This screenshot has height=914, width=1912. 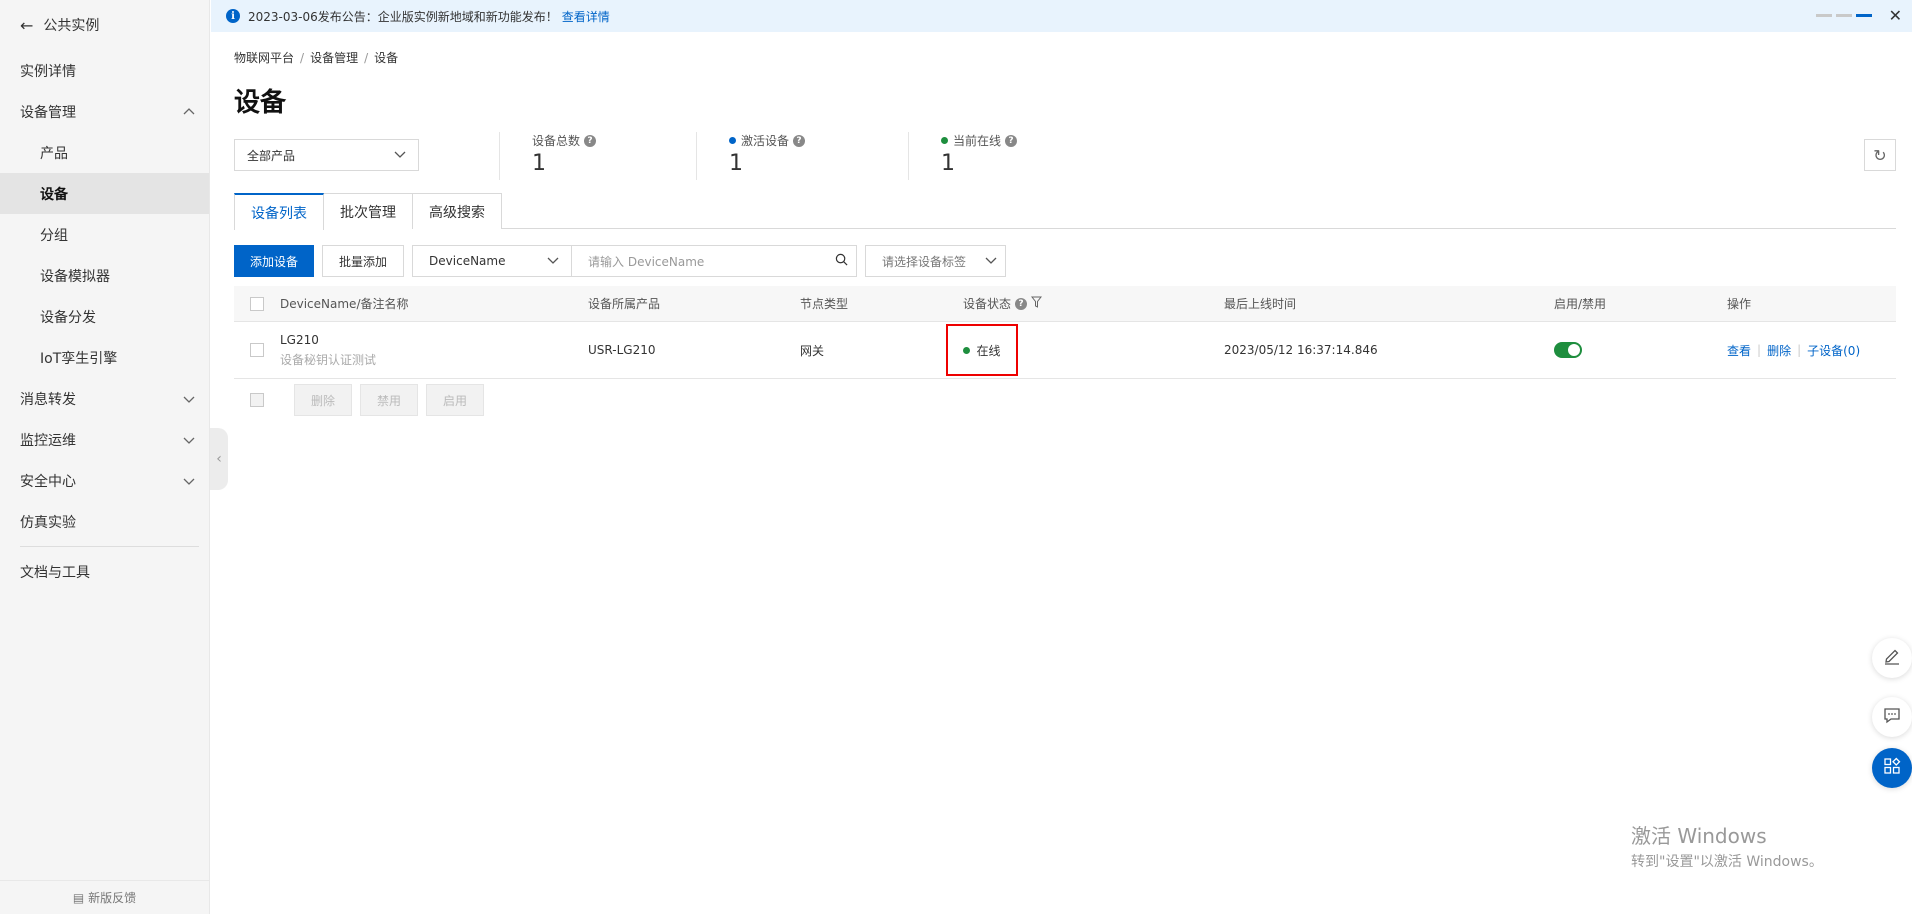 I want to click on tab-device-list: 设备列表, so click(x=279, y=211).